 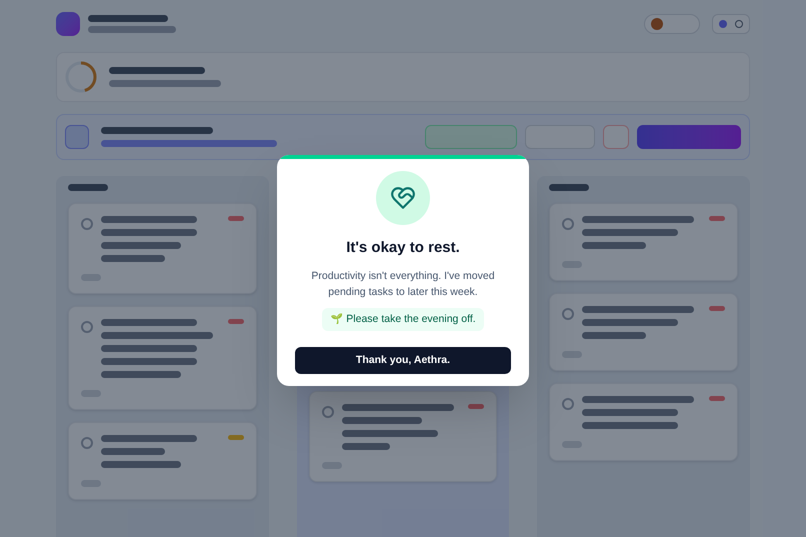 I want to click on square-tile, so click(x=77, y=137).